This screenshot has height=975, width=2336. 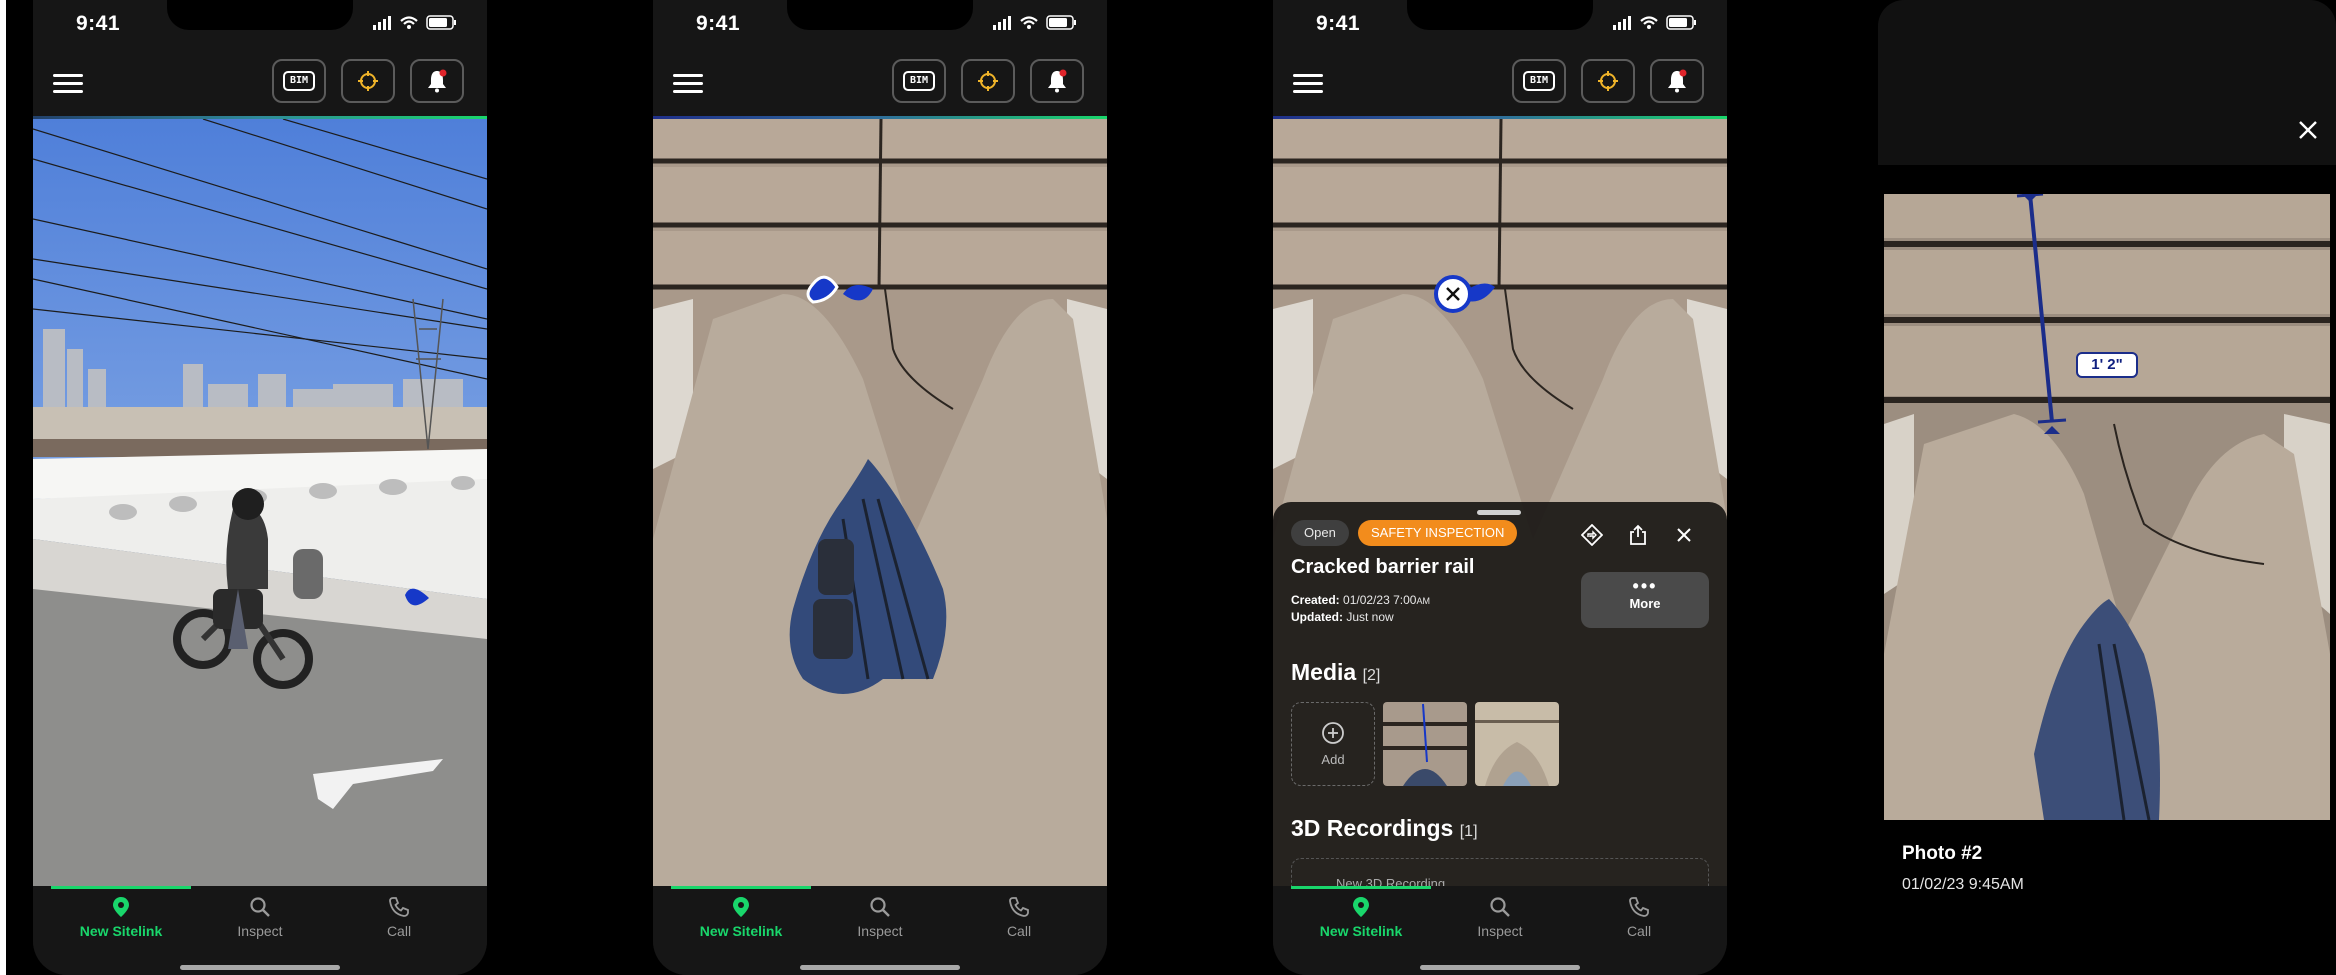 I want to click on plus-circle-icon, so click(x=1333, y=733).